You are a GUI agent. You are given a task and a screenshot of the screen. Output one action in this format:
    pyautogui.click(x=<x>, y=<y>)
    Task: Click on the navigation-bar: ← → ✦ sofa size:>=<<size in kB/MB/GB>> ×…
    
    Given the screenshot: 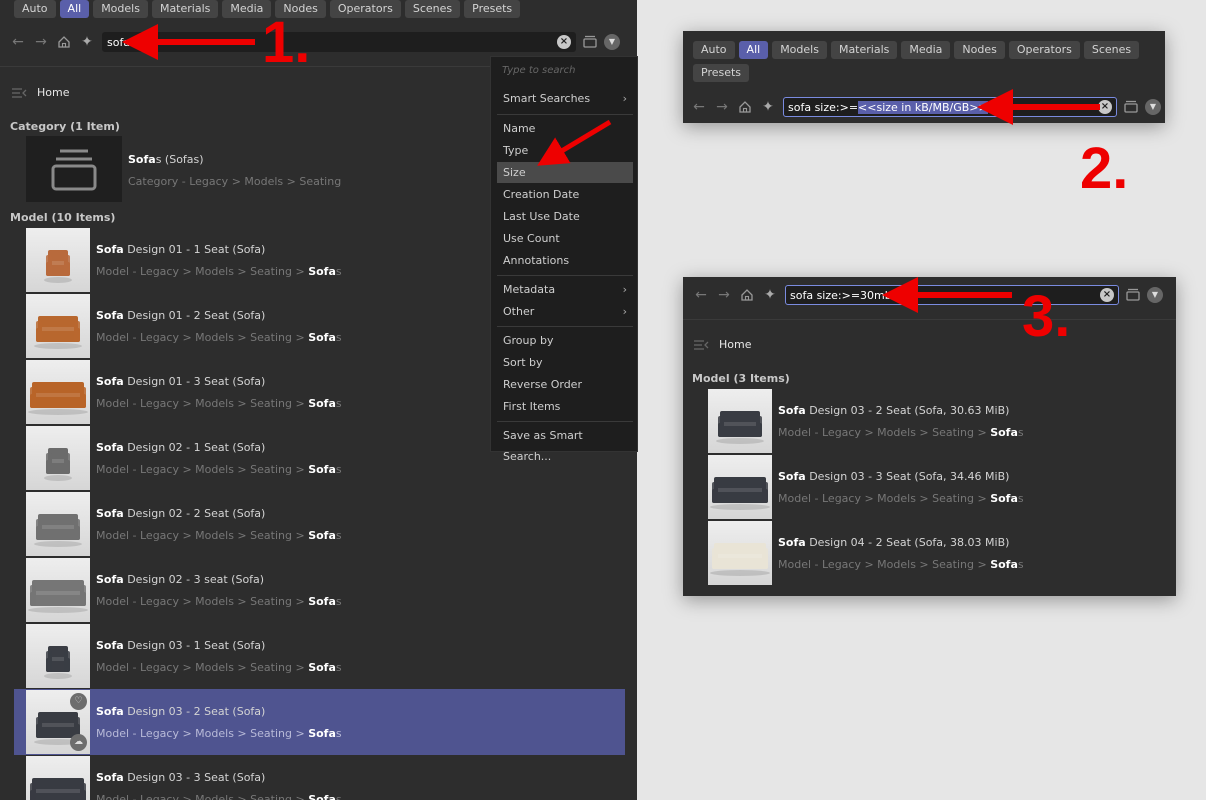 What is the action you would take?
    pyautogui.click(x=926, y=107)
    